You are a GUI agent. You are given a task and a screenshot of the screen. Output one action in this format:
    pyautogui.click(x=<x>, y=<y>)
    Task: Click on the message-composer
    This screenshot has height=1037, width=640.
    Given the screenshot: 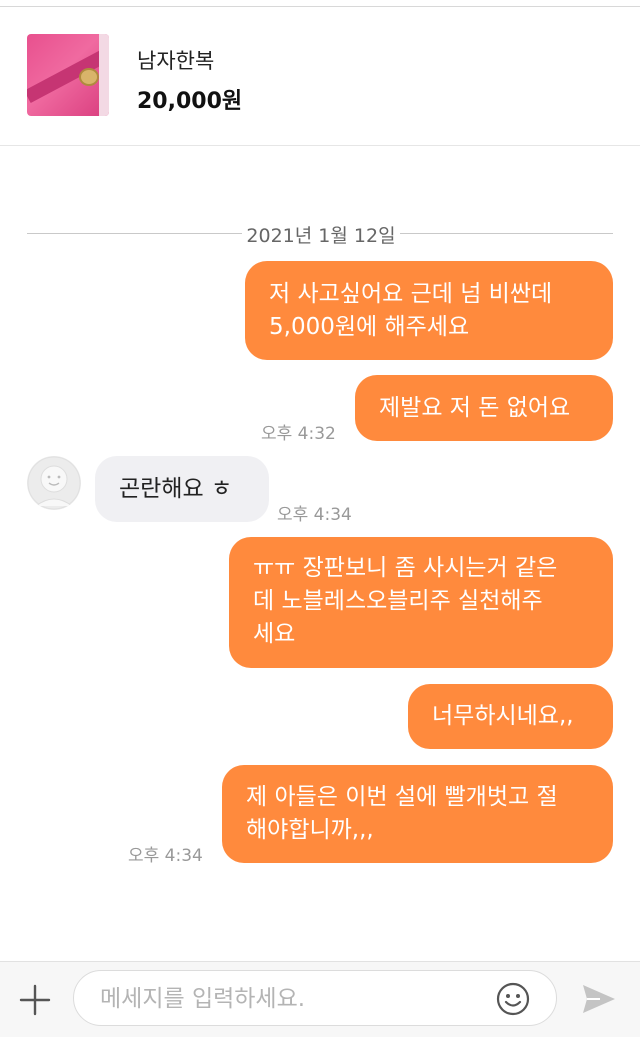 What is the action you would take?
    pyautogui.click(x=320, y=999)
    